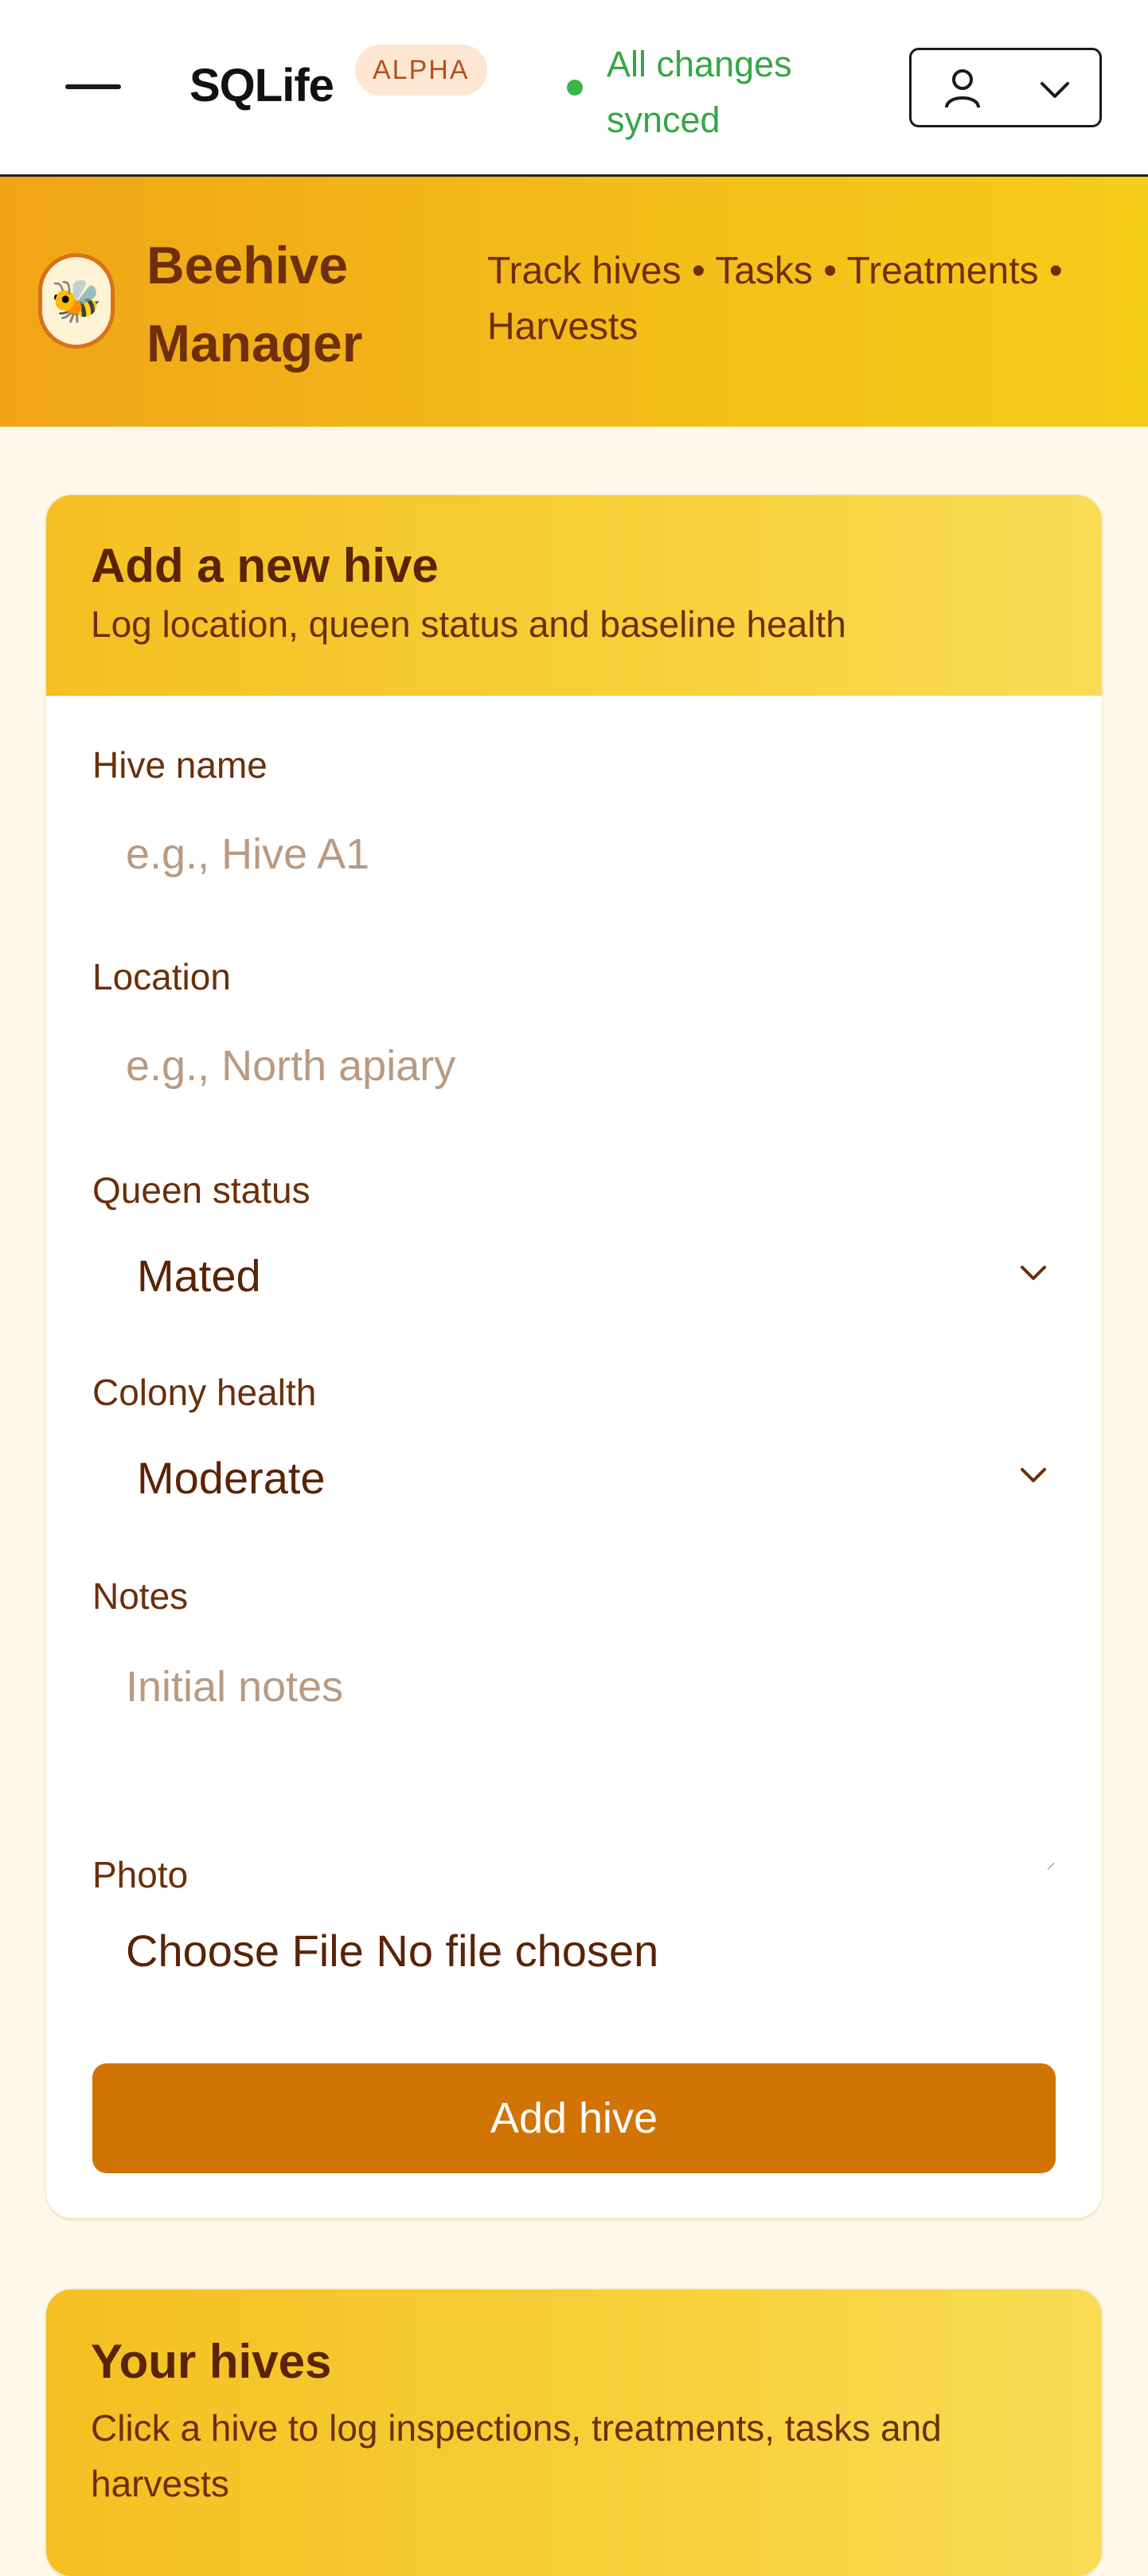 This screenshot has height=2576, width=1148. Describe the element at coordinates (265, 565) in the screenshot. I see `add-hive-title: Add a new hive` at that location.